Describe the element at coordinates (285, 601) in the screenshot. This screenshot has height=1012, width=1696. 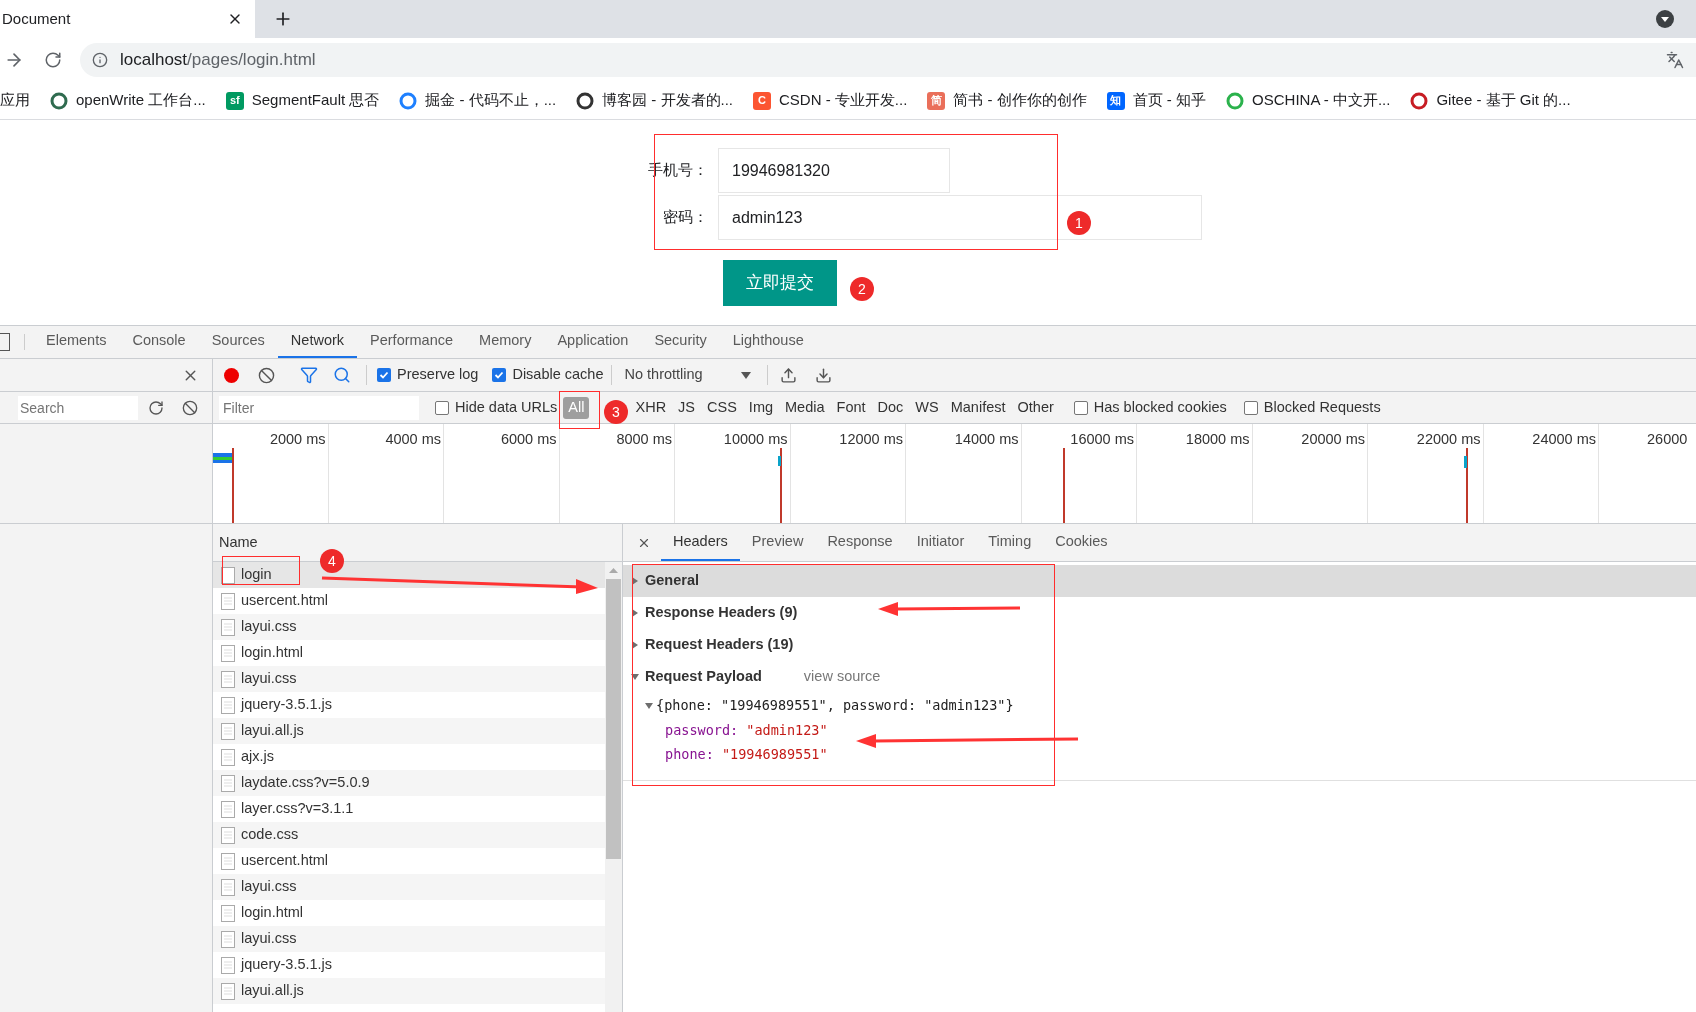
I see `request-name: usercent.html` at that location.